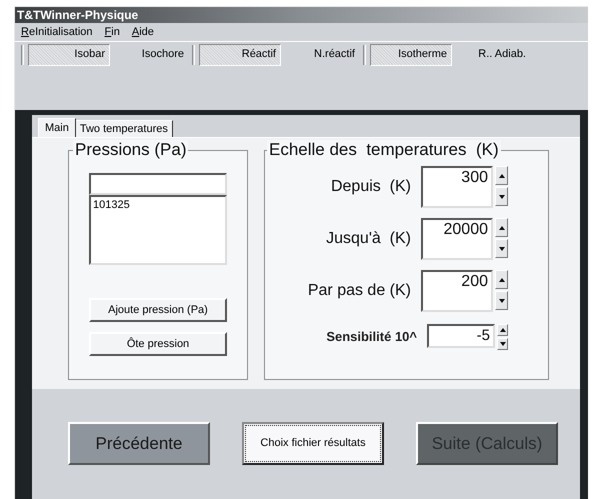 The width and height of the screenshot is (594, 499). Describe the element at coordinates (461, 336) in the screenshot. I see `spin-field: -5` at that location.